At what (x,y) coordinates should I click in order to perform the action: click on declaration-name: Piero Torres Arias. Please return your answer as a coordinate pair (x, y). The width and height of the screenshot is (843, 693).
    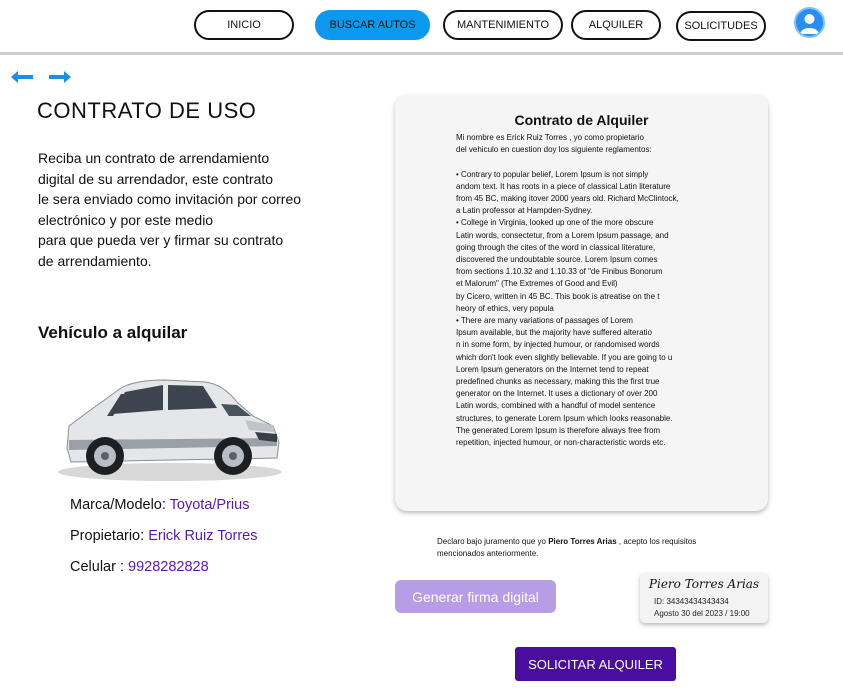
    Looking at the image, I should click on (582, 541).